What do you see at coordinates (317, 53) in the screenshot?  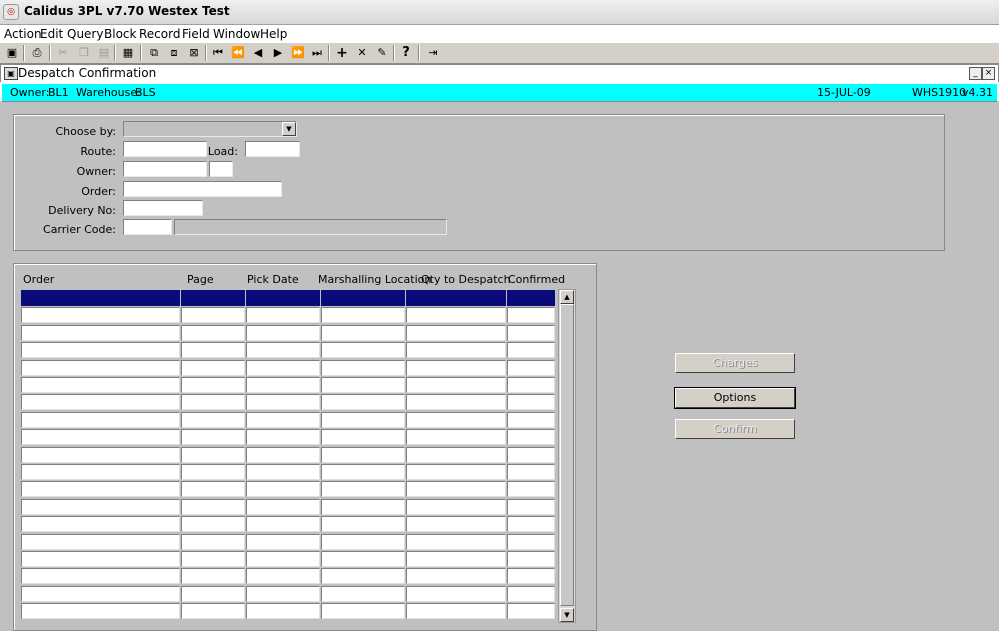 I see `last-record-icon: ⏭` at bounding box center [317, 53].